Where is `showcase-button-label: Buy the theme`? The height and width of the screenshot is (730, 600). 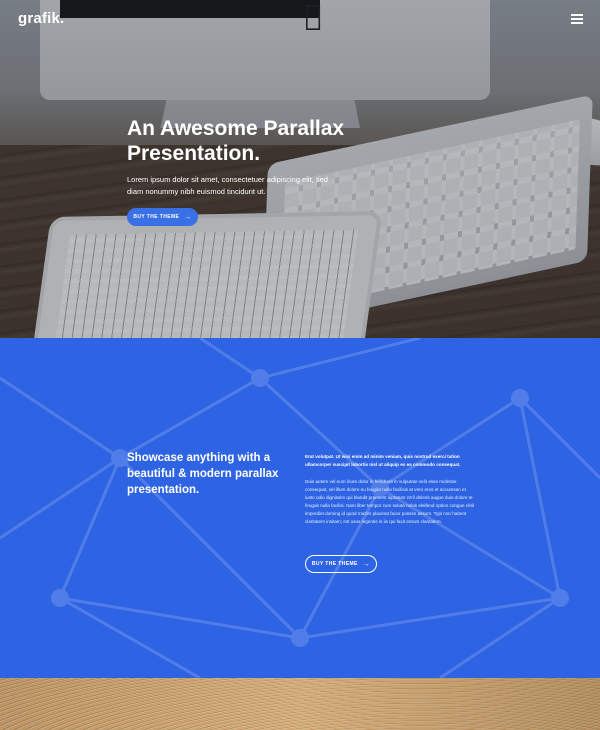 showcase-button-label: Buy the theme is located at coordinates (334, 564).